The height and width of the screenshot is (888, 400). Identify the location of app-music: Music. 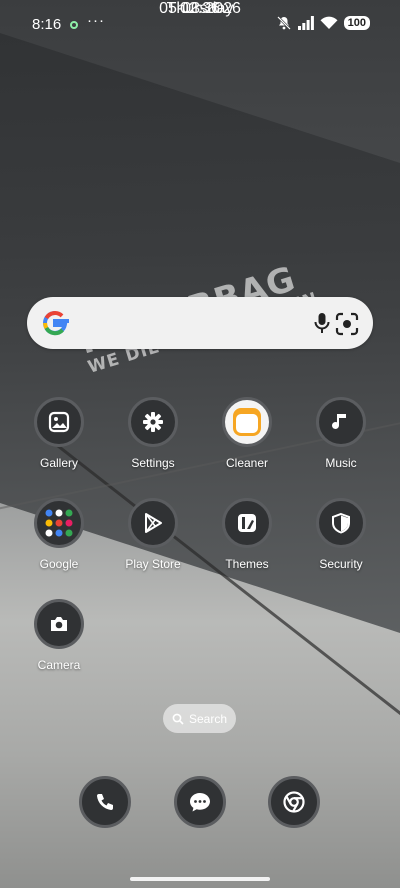
(341, 433).